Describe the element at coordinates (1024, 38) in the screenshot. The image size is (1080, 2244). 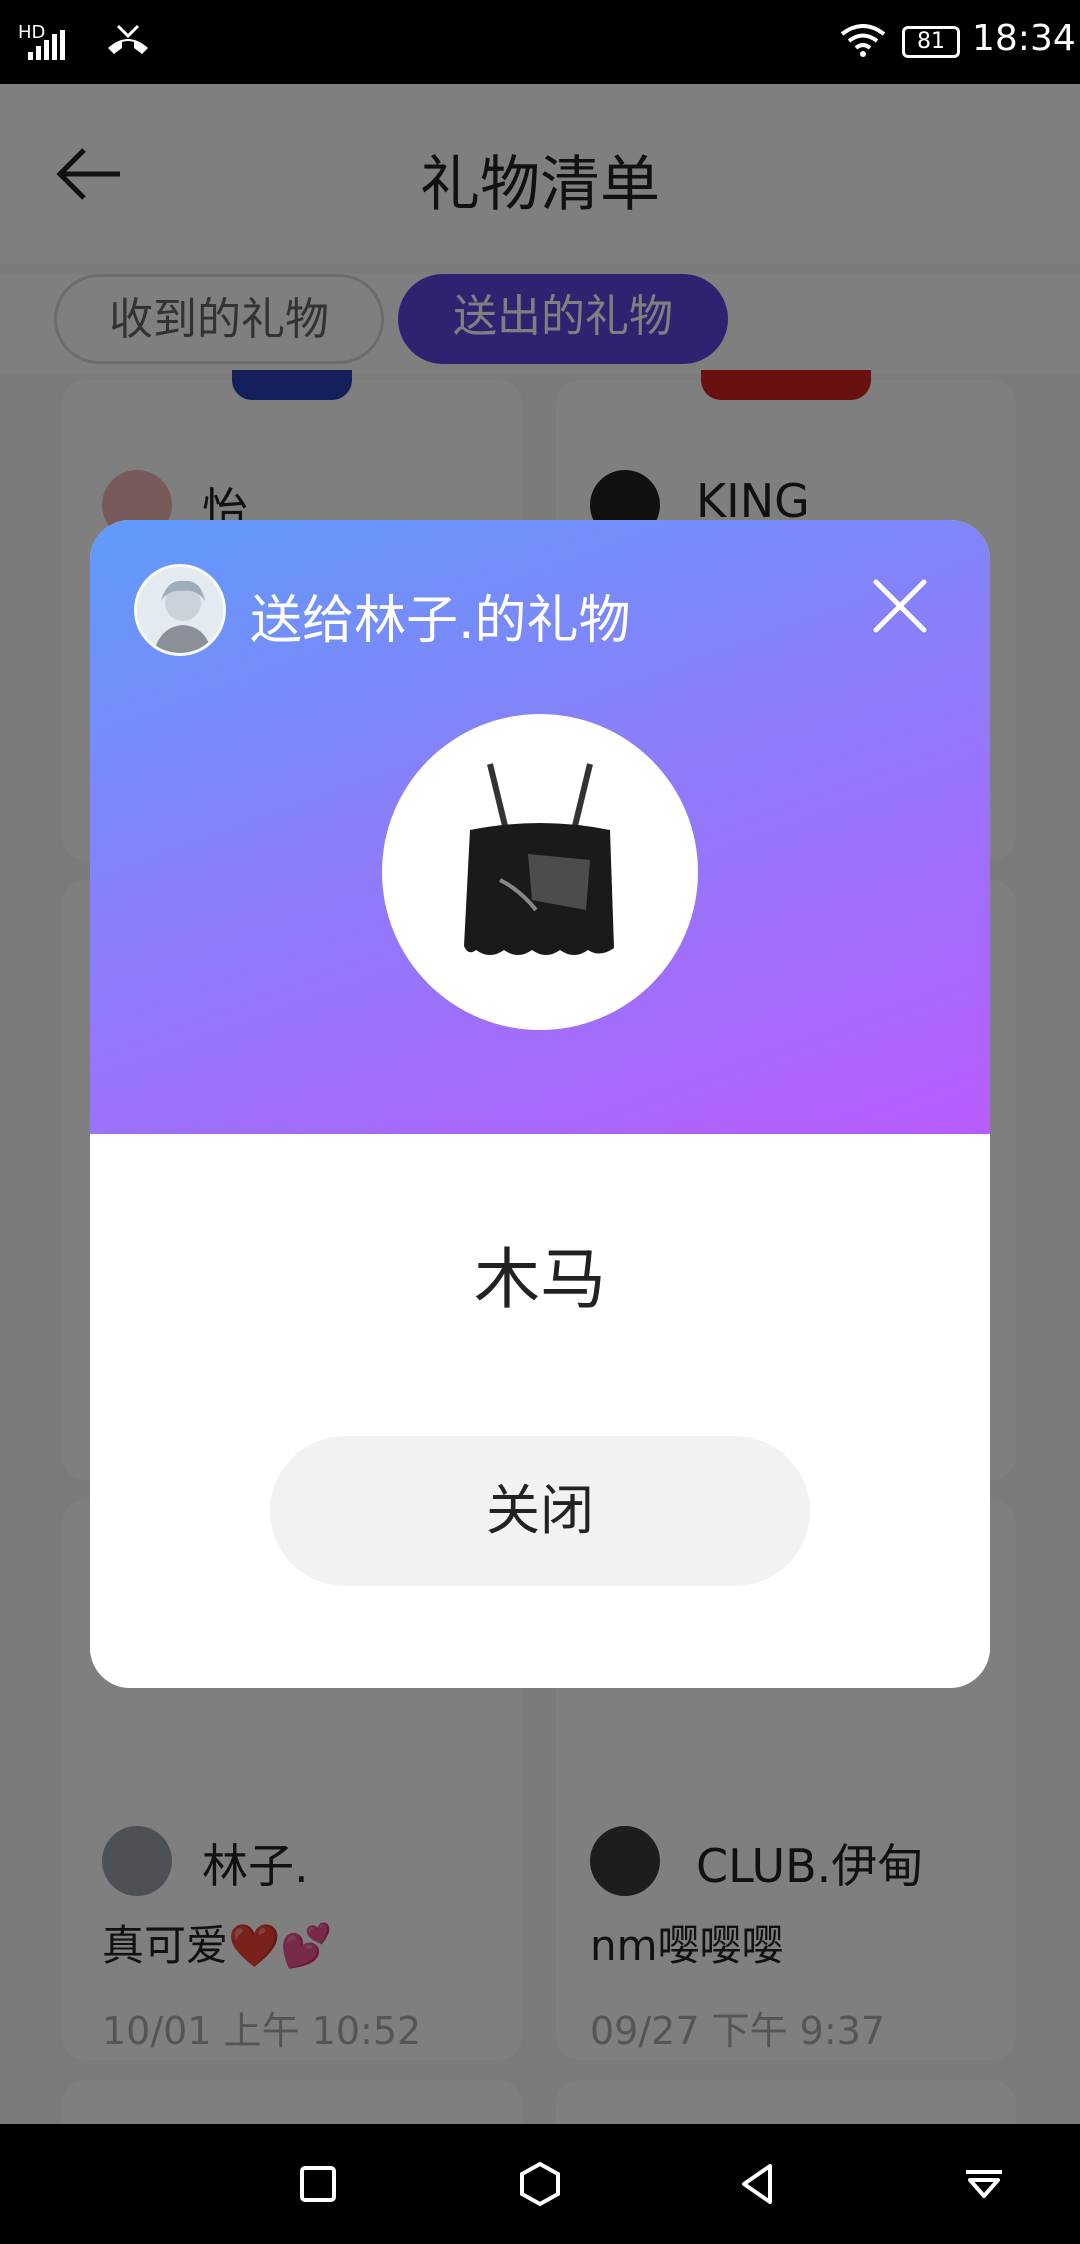
I see `clock: 18:34` at that location.